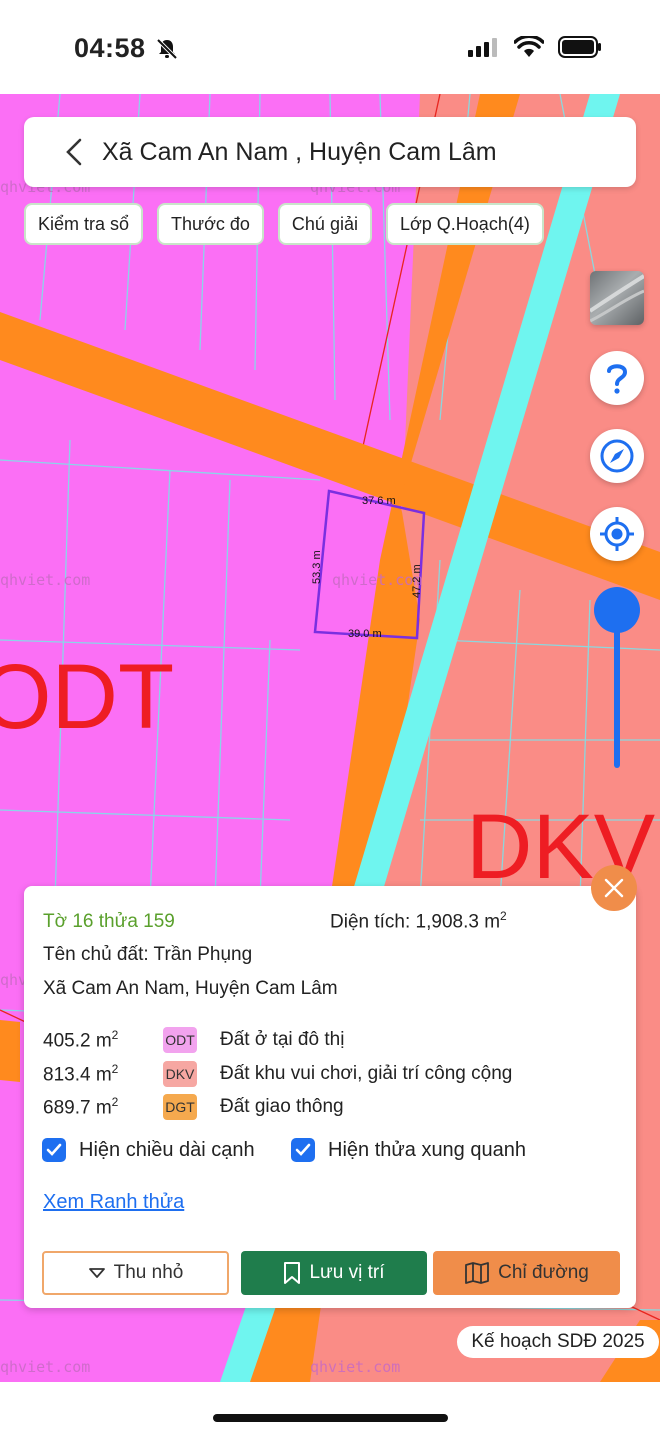 This screenshot has width=660, height=1434. Describe the element at coordinates (347, 1272) in the screenshot. I see `save-location-label: Lưu vị trí` at that location.